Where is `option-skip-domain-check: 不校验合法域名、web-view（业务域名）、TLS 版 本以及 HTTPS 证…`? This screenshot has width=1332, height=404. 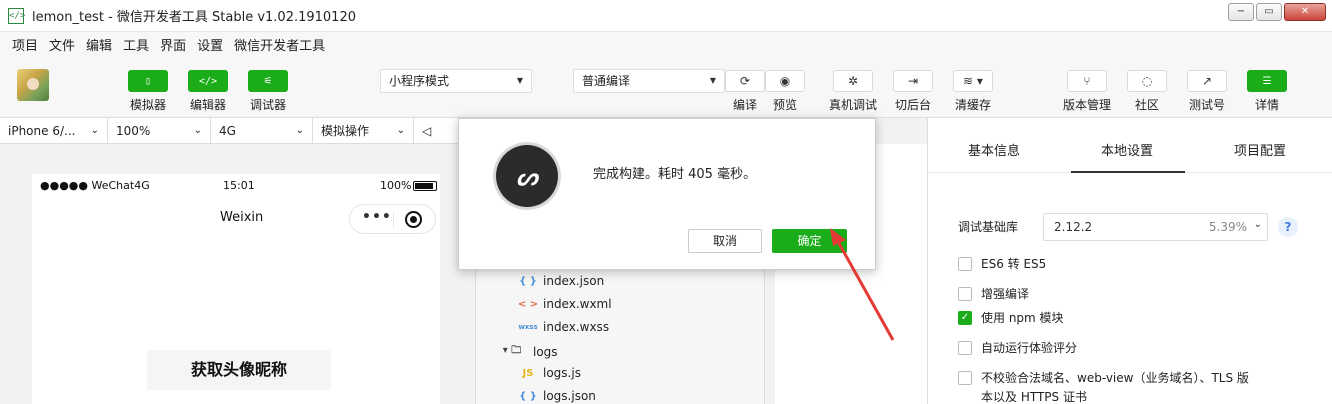 option-skip-domain-check: 不校验合法域名、web-view（业务域名）、TLS 版 本以及 HTTPS 证… is located at coordinates (1103, 386).